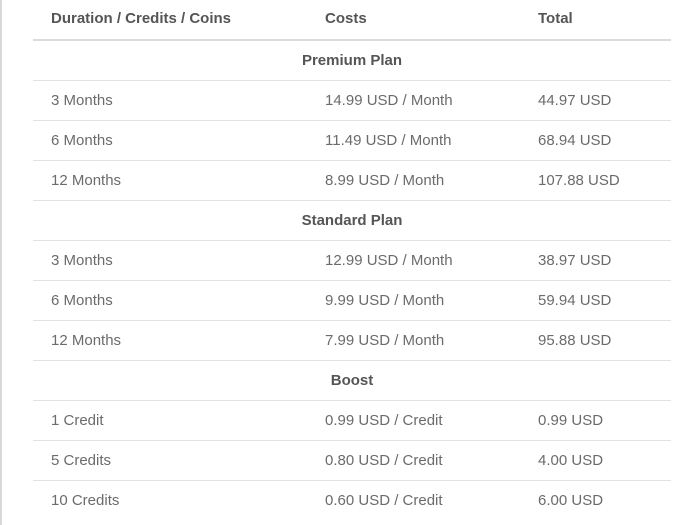  Describe the element at coordinates (575, 300) in the screenshot. I see `row-total: 59.94 USD` at that location.